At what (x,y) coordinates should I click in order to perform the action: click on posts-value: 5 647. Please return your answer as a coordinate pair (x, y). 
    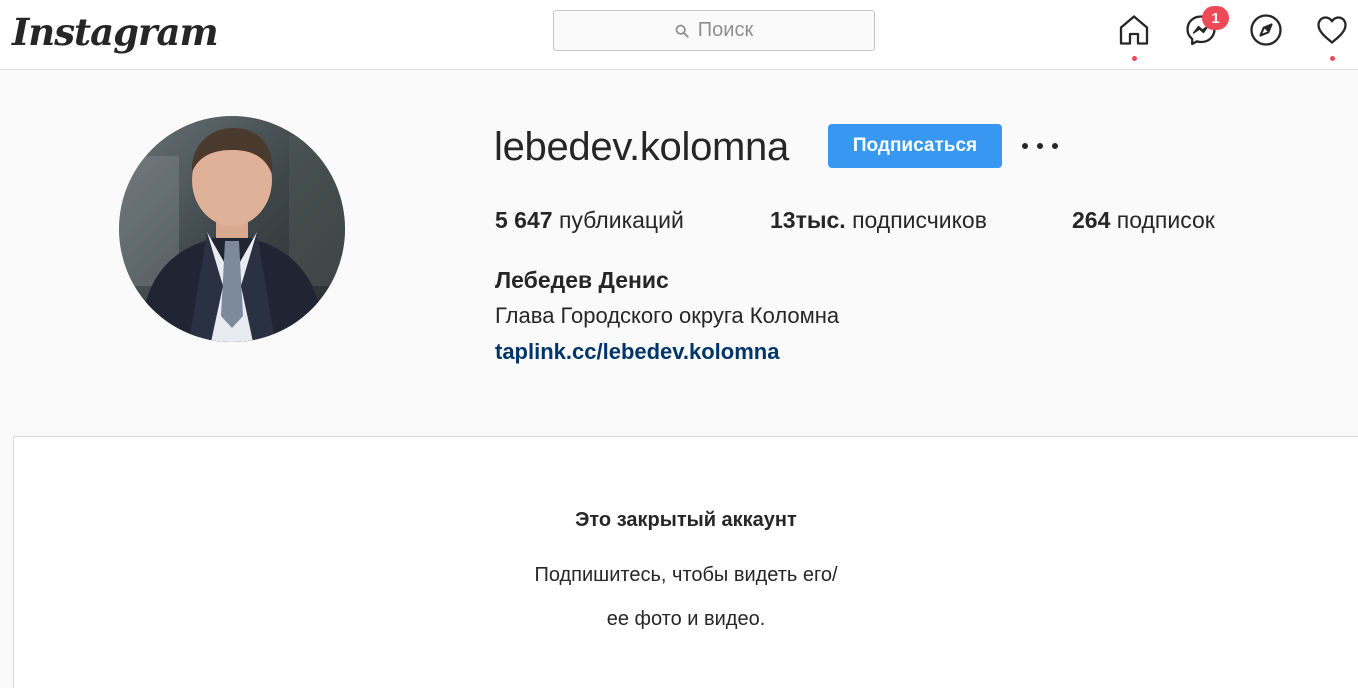
    Looking at the image, I should click on (524, 220).